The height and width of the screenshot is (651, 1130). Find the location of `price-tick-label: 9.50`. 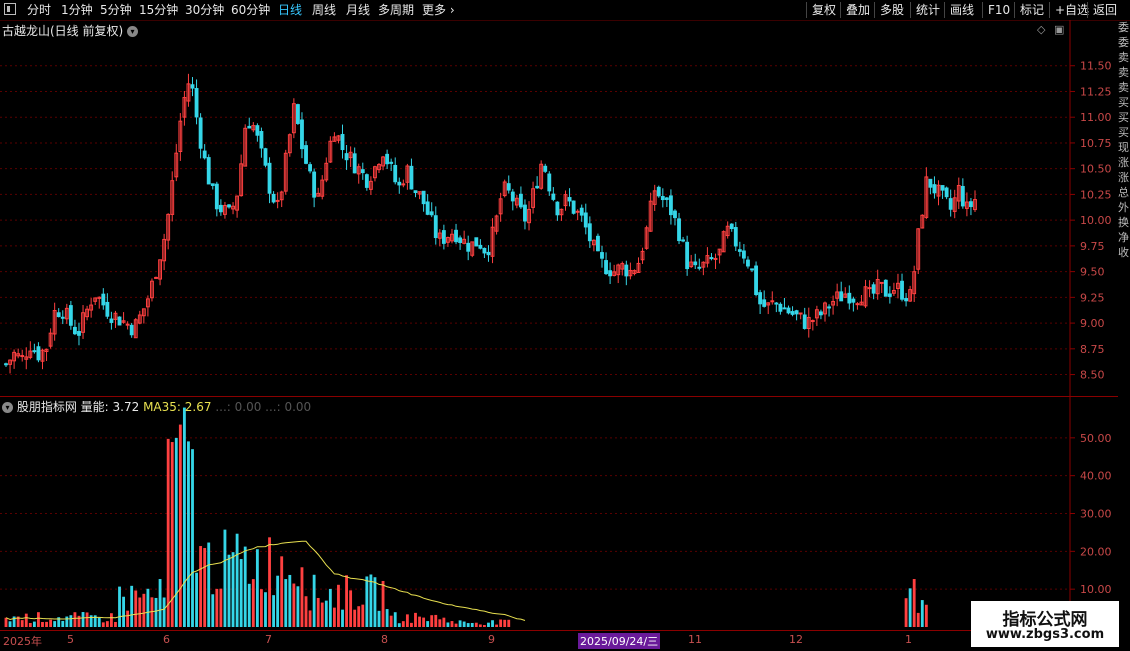

price-tick-label: 9.50 is located at coordinates (1092, 272).